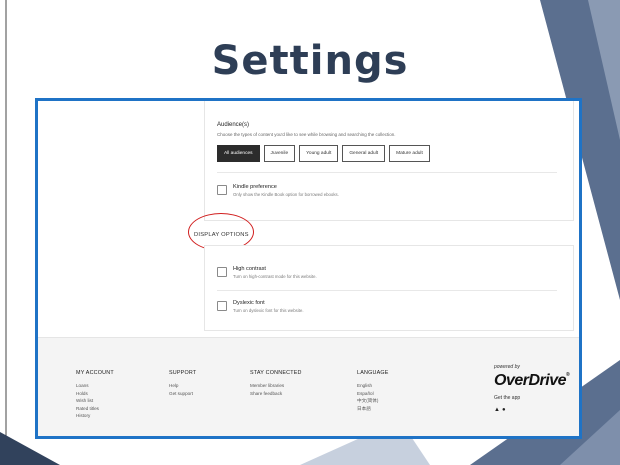 The image size is (620, 465). Describe the element at coordinates (364, 153) in the screenshot. I see `audience-general-adult-button: General adult` at that location.